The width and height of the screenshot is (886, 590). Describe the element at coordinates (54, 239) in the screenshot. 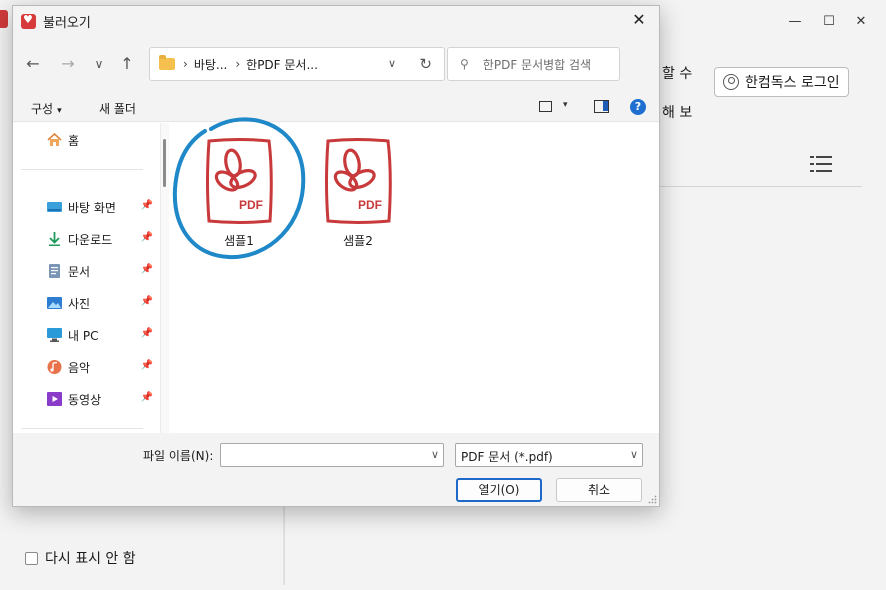

I see `download-icon` at that location.